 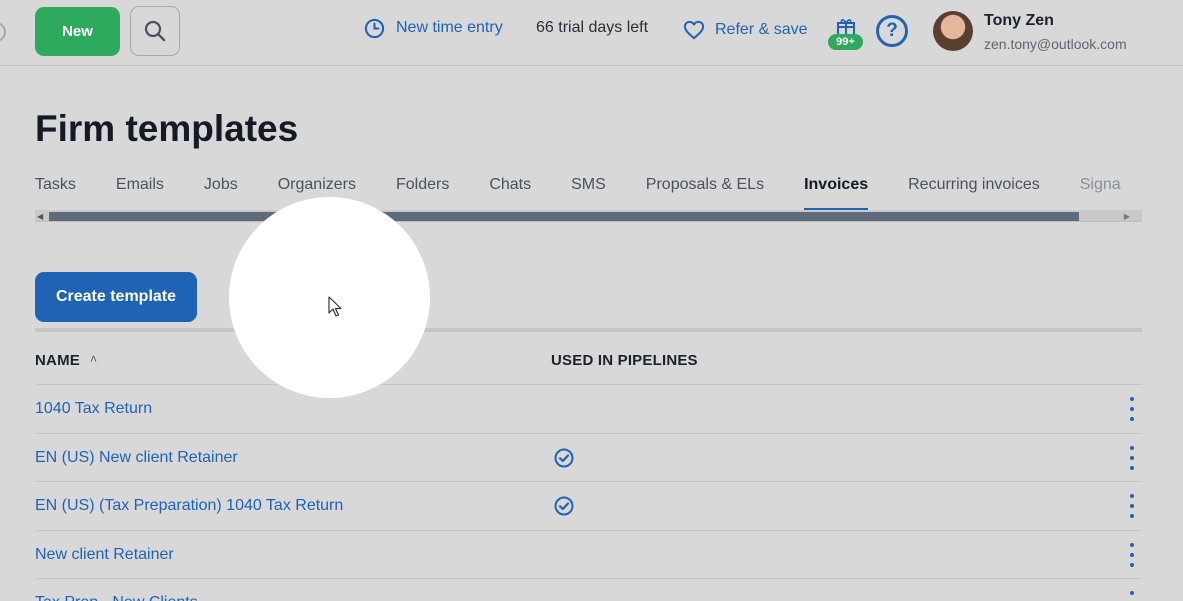 What do you see at coordinates (1100, 193) in the screenshot?
I see `tab-signa: Signa` at bounding box center [1100, 193].